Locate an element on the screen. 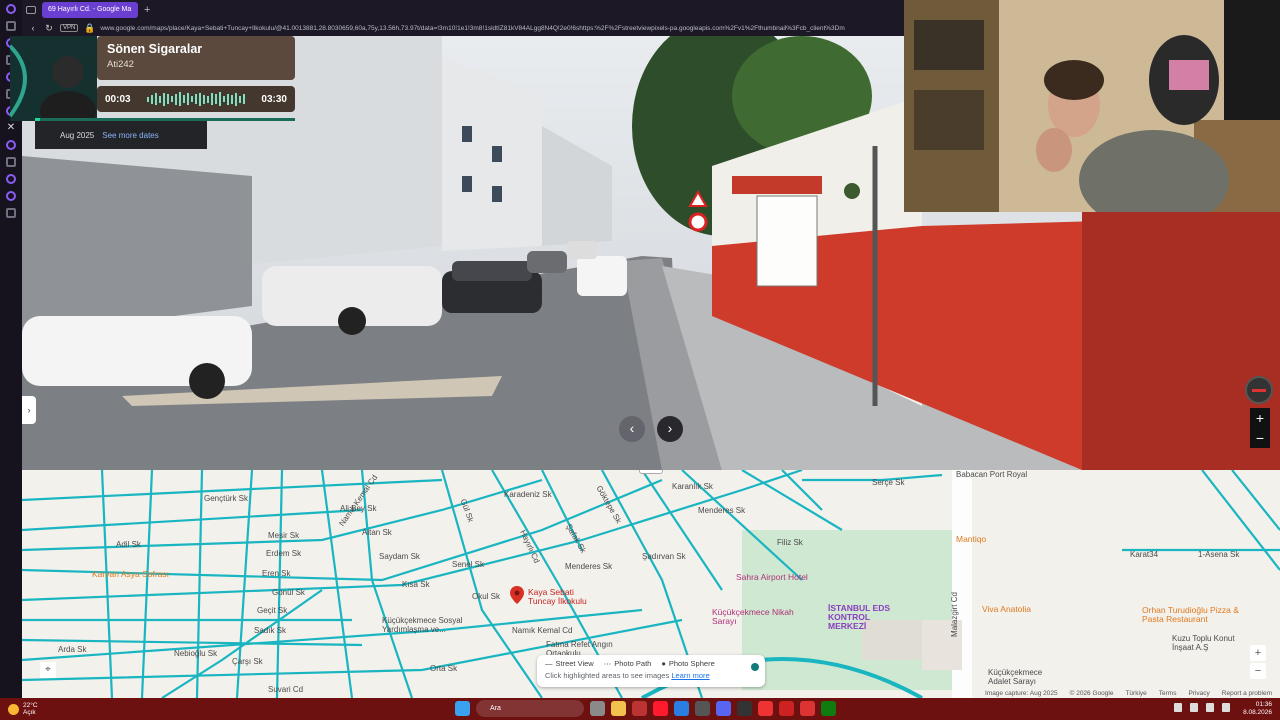  weather-widget: 22°C Açık is located at coordinates (19, 709).